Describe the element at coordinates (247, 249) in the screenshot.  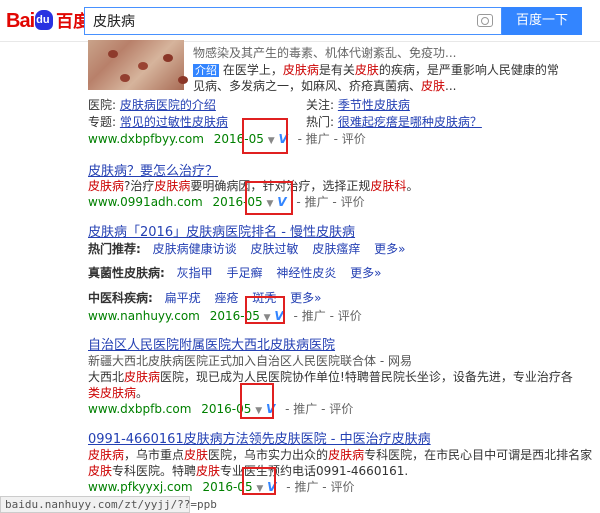
I see `result3-row1: 热门推荐: 皮肤病健康访谈 皮肤过敏 皮肤瘙痒 更多»` at that location.